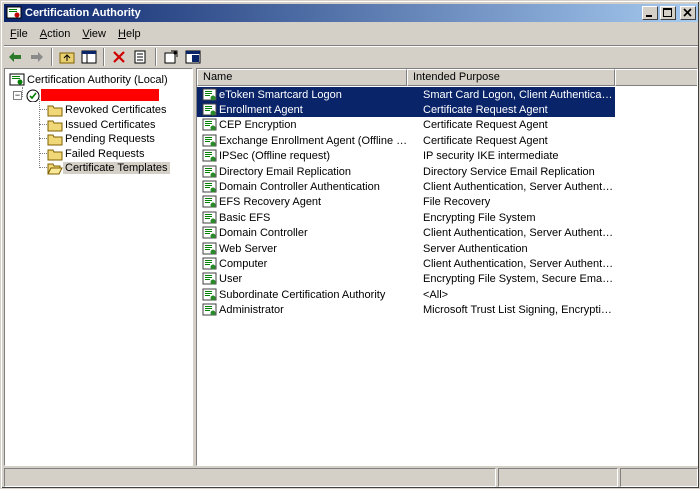  Describe the element at coordinates (110, 124) in the screenshot. I see `tree-item-label: Issued Certificates` at that location.